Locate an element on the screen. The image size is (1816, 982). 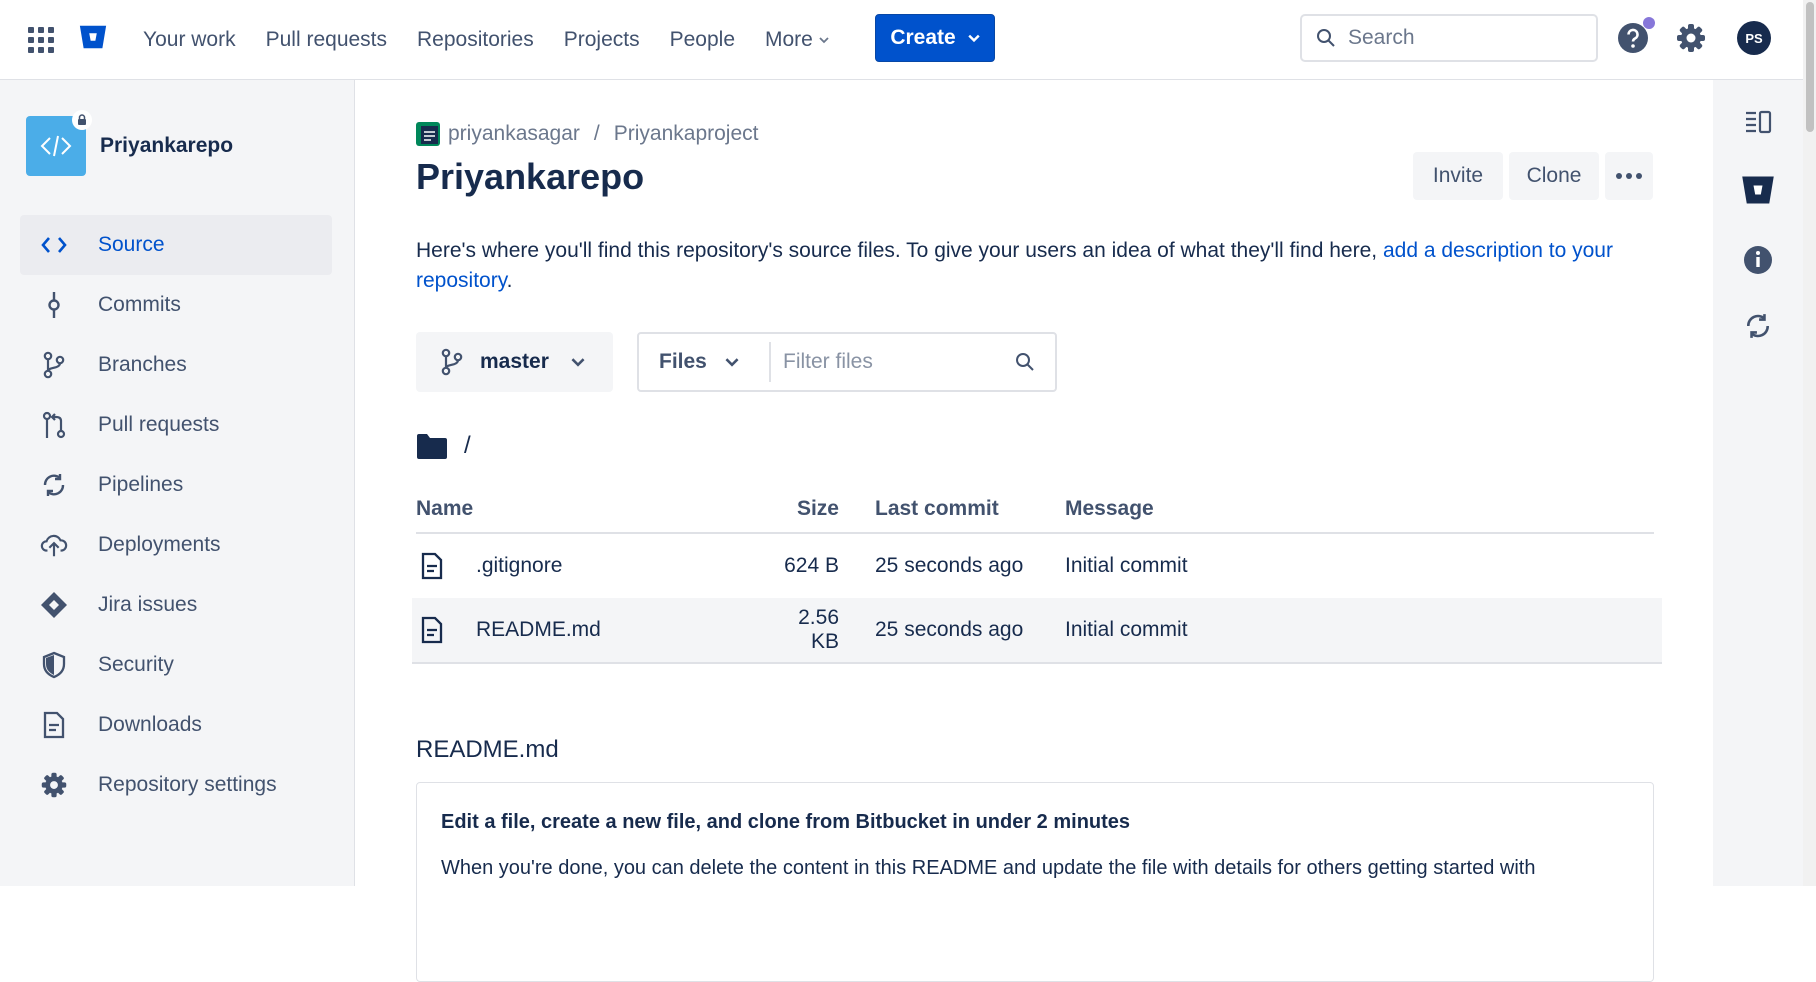
info-icon is located at coordinates (1758, 260).